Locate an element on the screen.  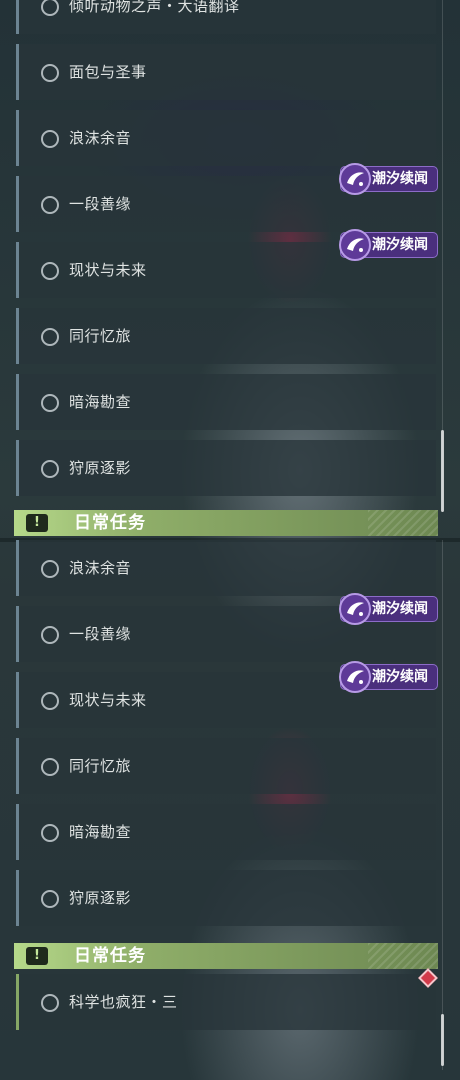
quest-label: 倾听动物之声・大语翻译 is located at coordinates (154, 7).